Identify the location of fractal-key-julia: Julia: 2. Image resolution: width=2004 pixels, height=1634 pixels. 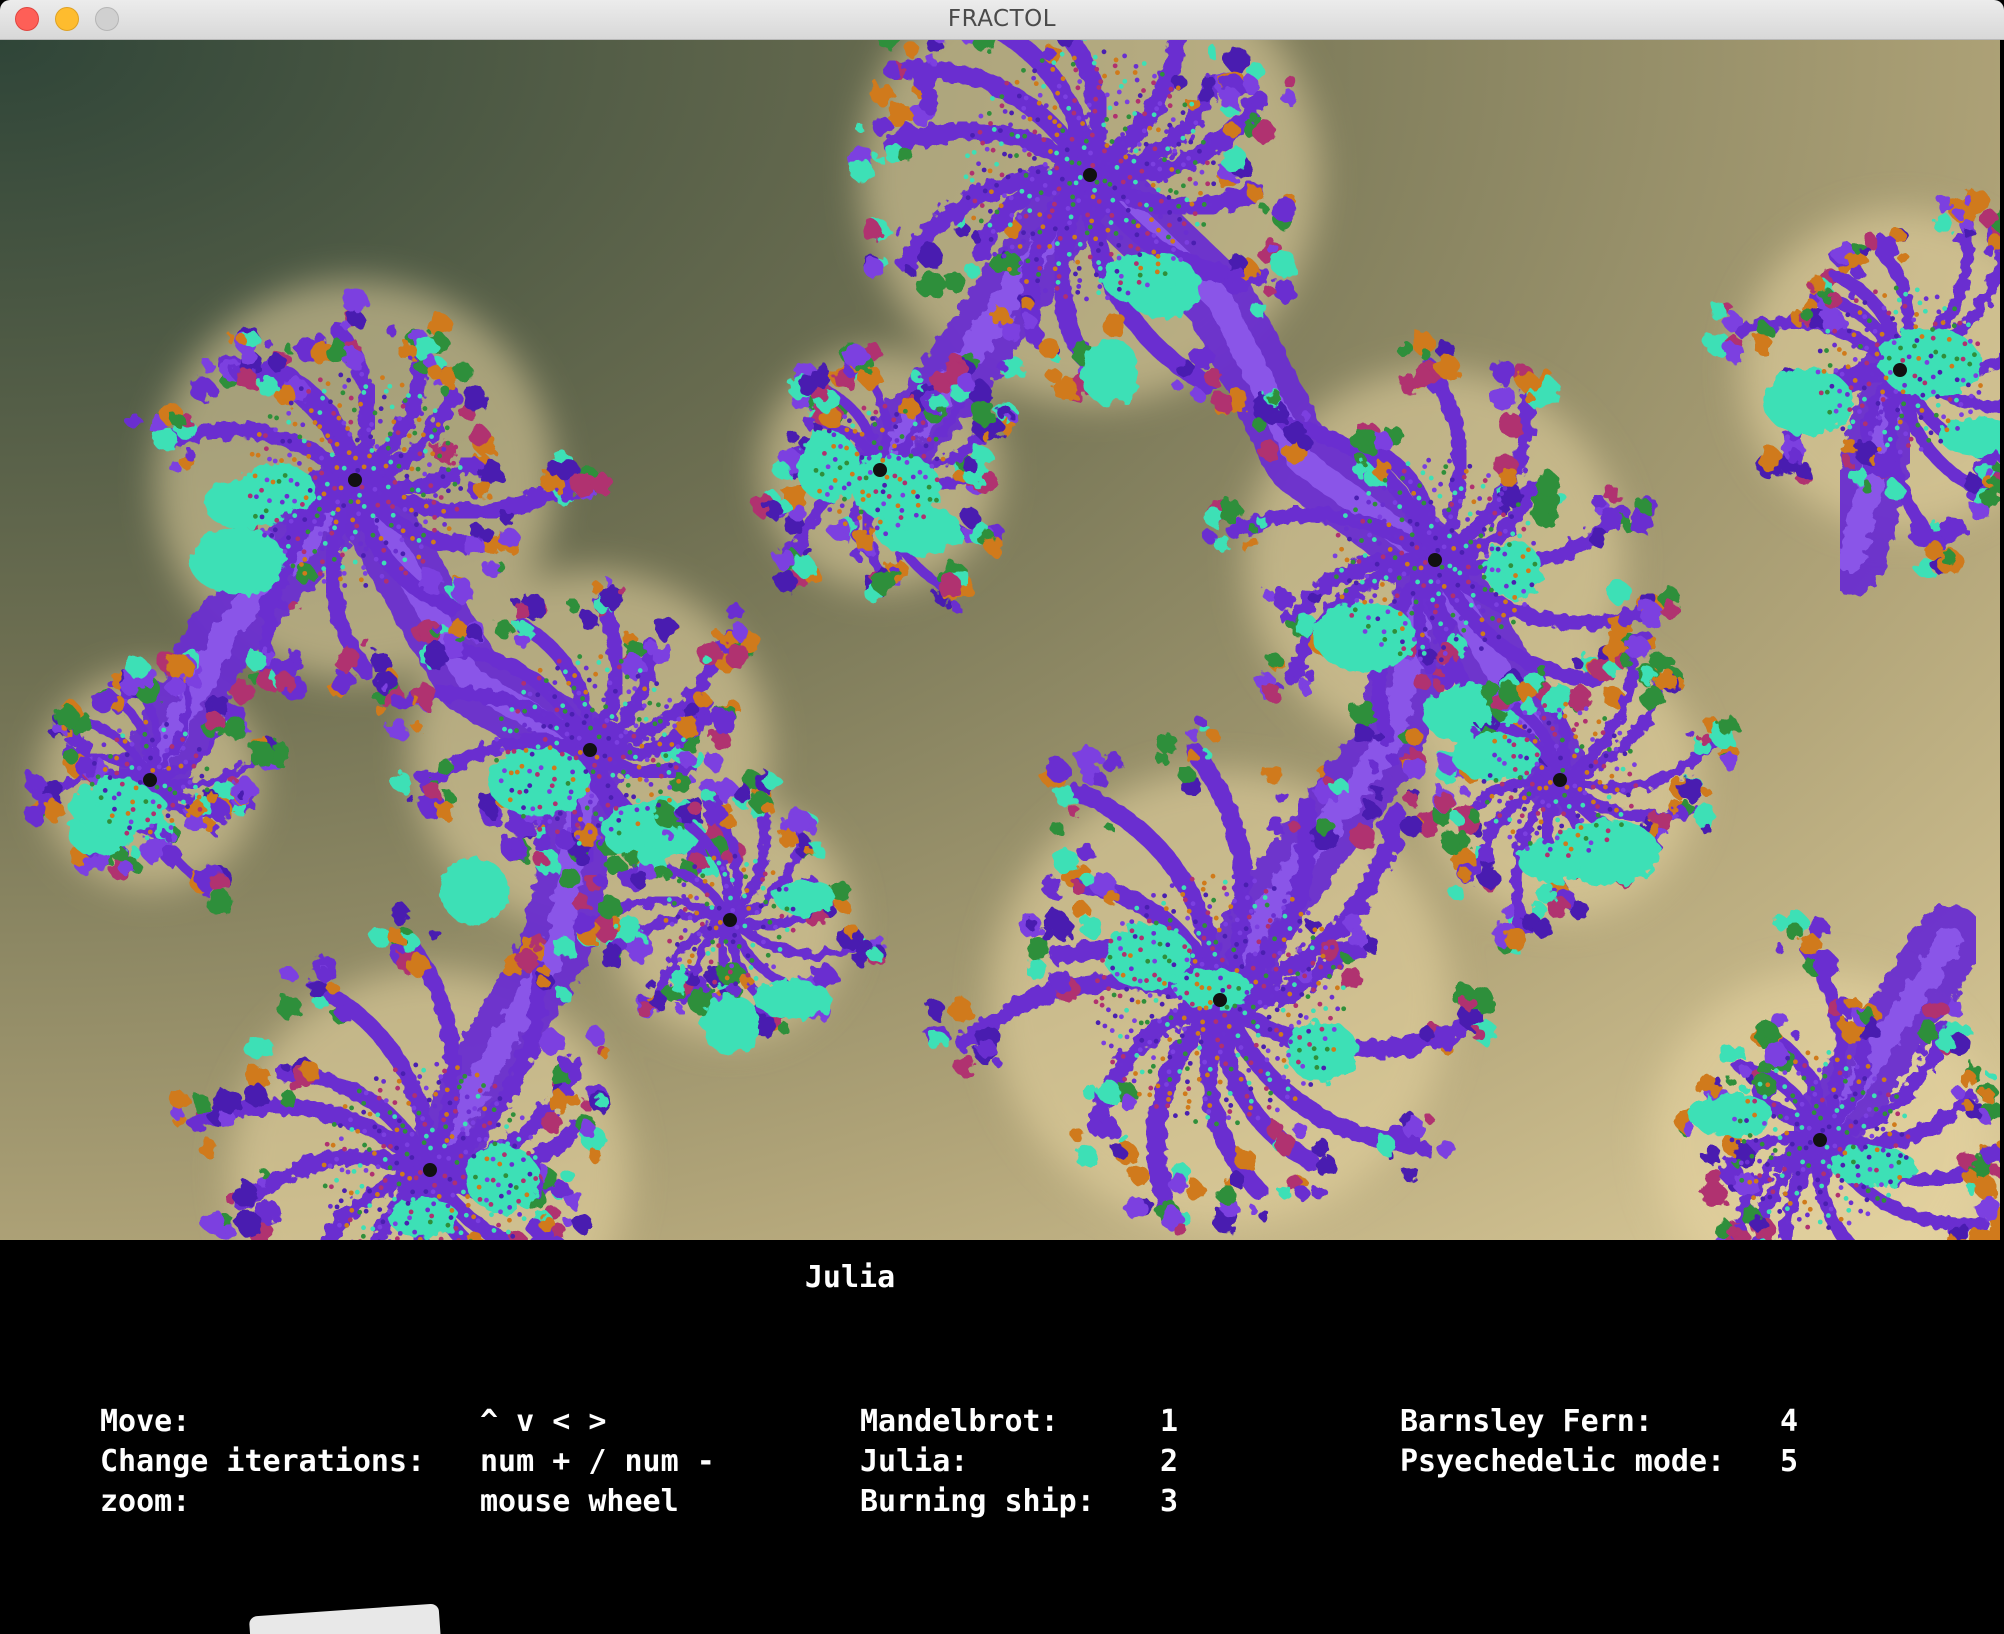
(1019, 1462).